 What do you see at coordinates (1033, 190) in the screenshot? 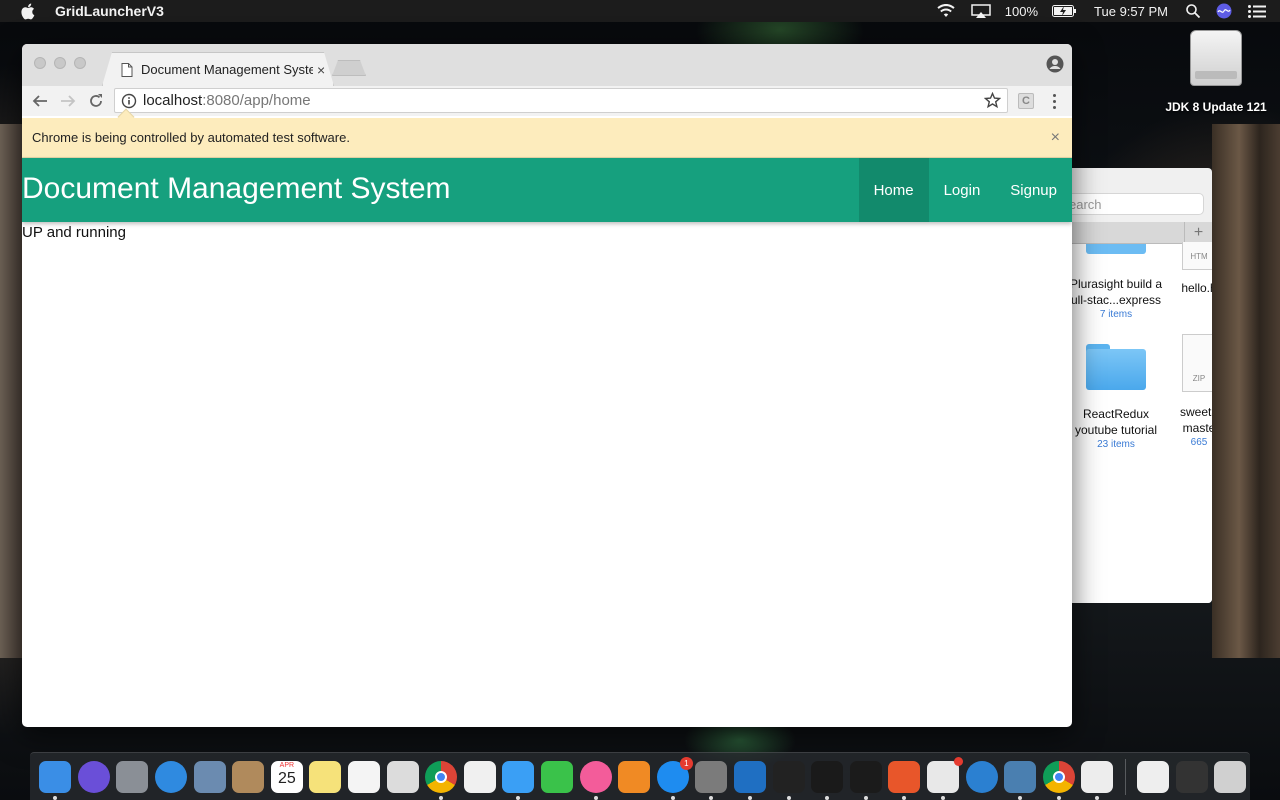
I see `nav-signup-link: Signup` at bounding box center [1033, 190].